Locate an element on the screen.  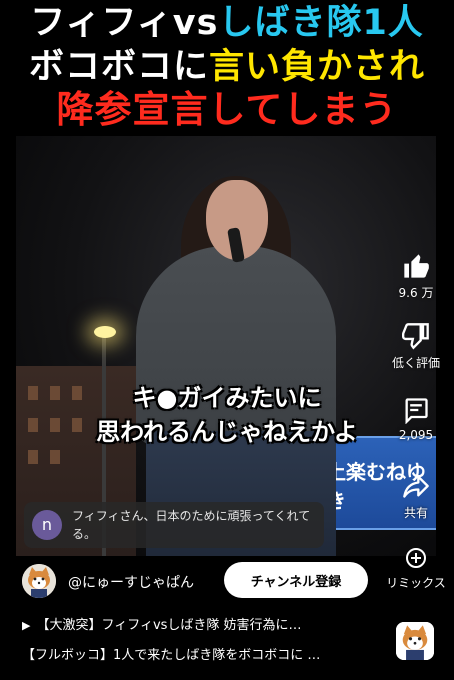
thumbs-down-icon is located at coordinates (415, 336).